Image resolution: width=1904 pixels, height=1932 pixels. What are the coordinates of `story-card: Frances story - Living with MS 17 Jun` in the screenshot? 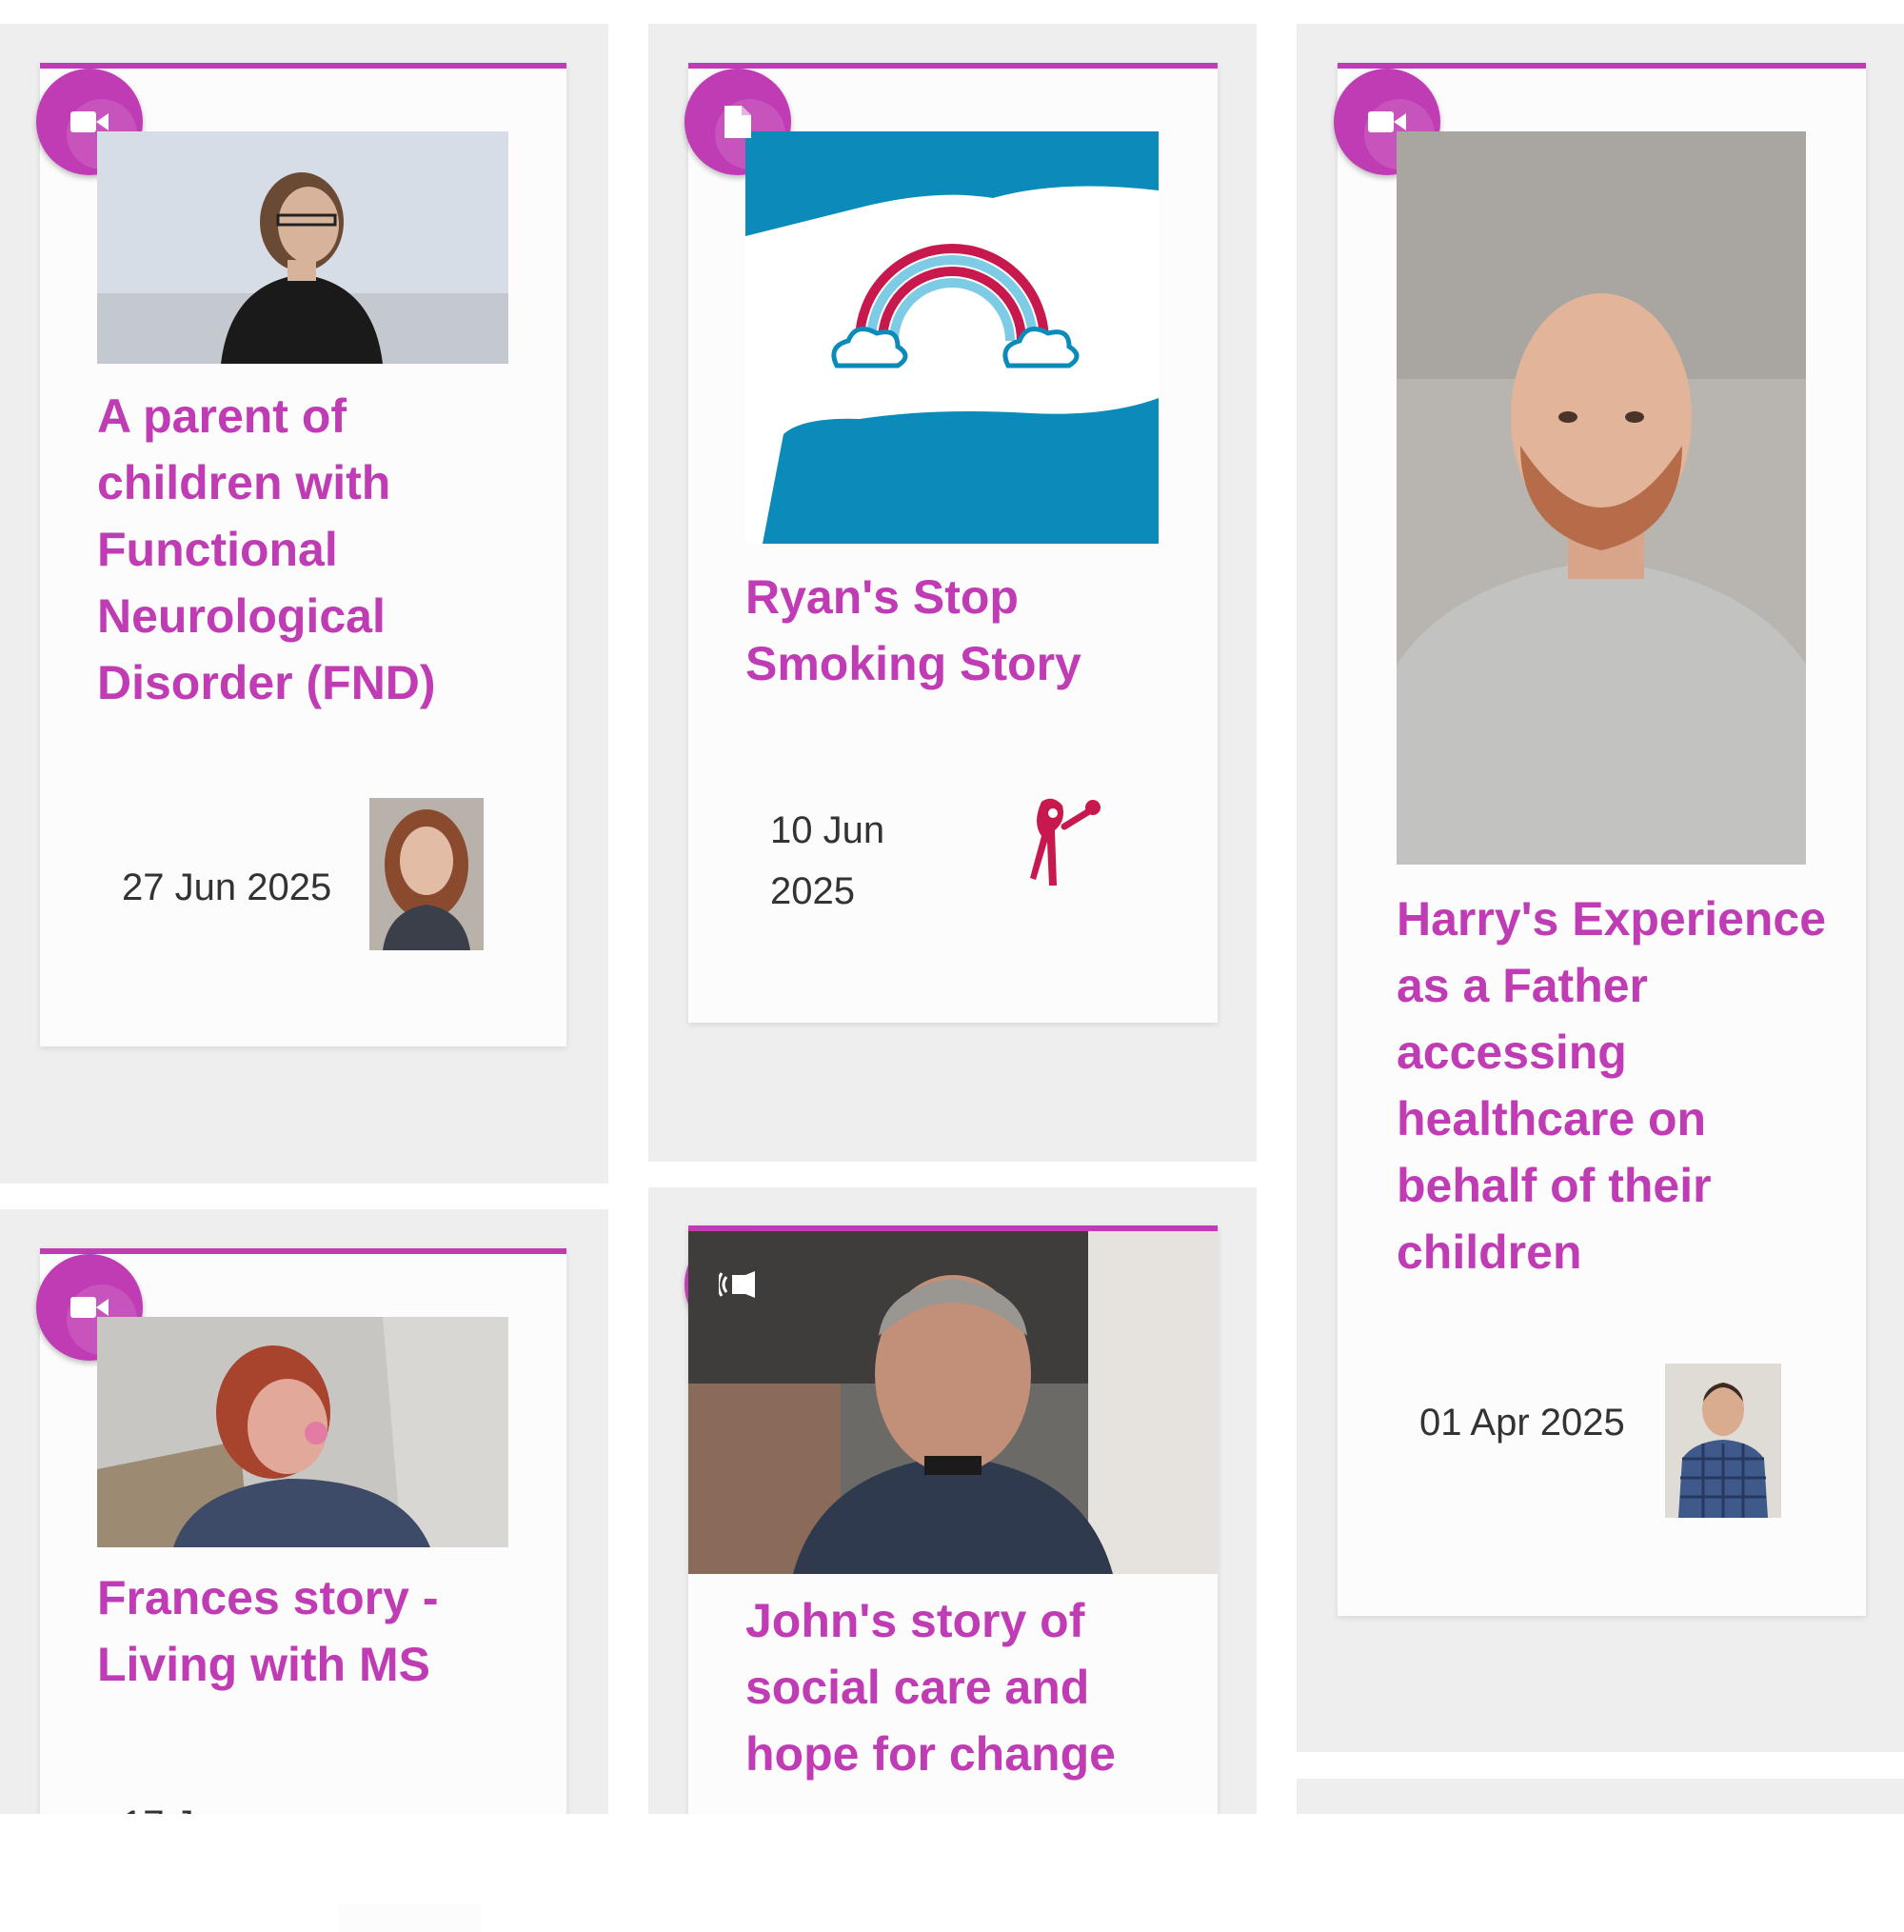 It's located at (301, 1590).